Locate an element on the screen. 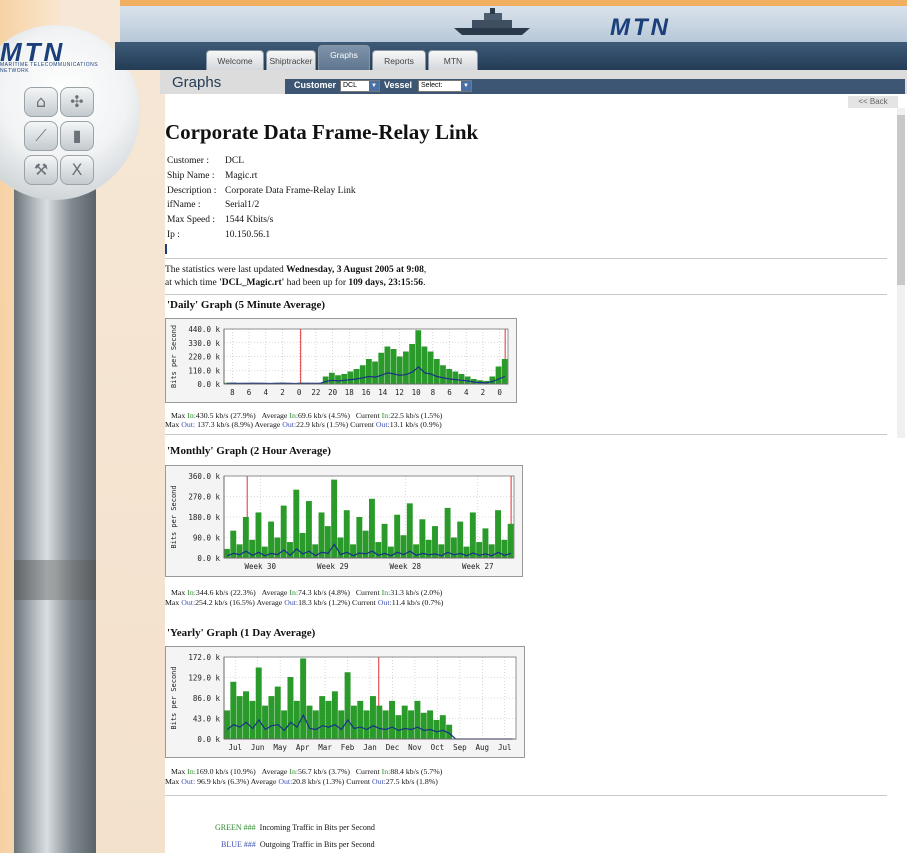  x-tick-label: Sep is located at coordinates (460, 747).